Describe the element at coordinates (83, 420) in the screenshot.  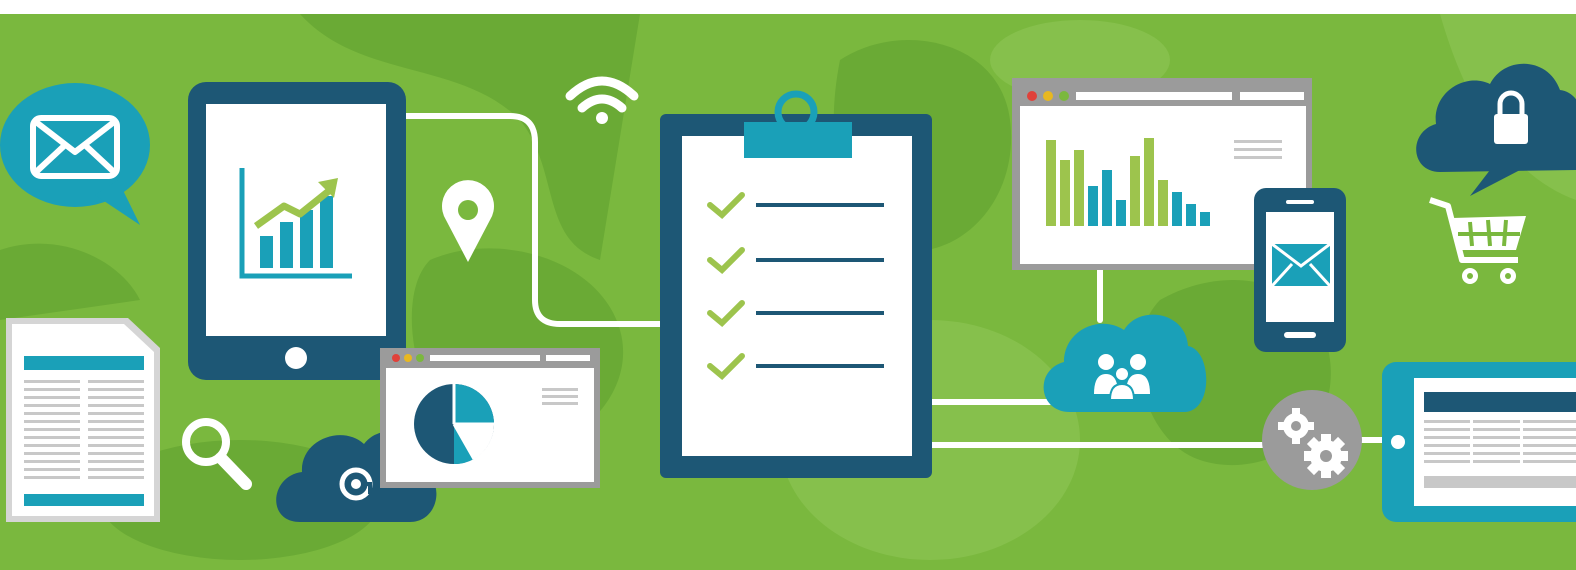
I see `document-icon` at that location.